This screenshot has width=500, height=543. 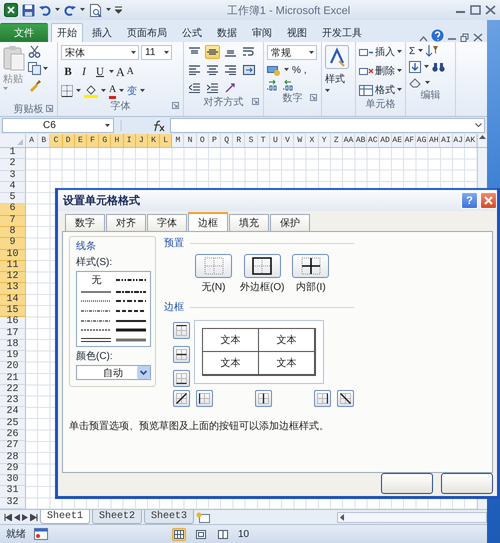 I want to click on fill-color-icon, so click(x=91, y=91).